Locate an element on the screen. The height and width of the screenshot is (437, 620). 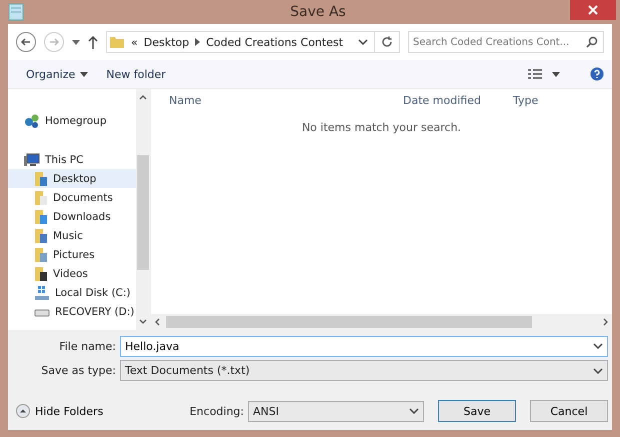
disk-icon is located at coordinates (42, 292).